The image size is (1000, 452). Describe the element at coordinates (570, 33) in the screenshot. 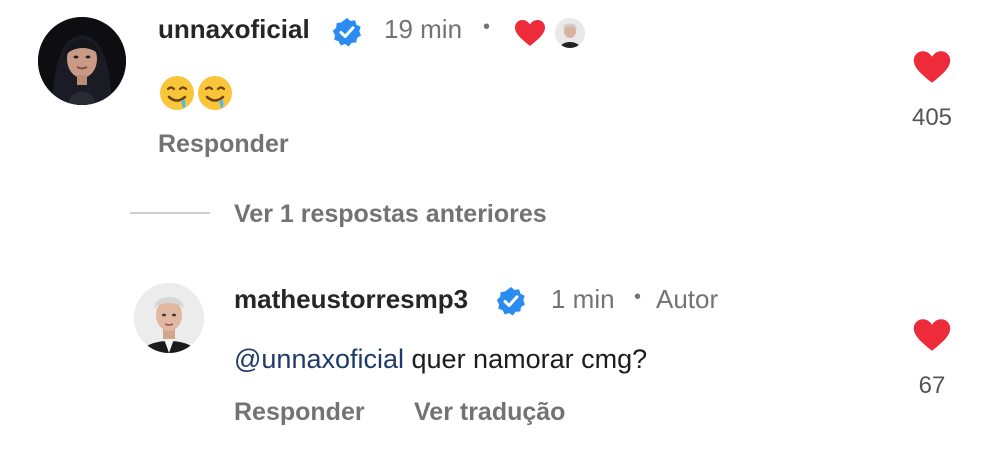

I see `author-mini-avatar` at that location.